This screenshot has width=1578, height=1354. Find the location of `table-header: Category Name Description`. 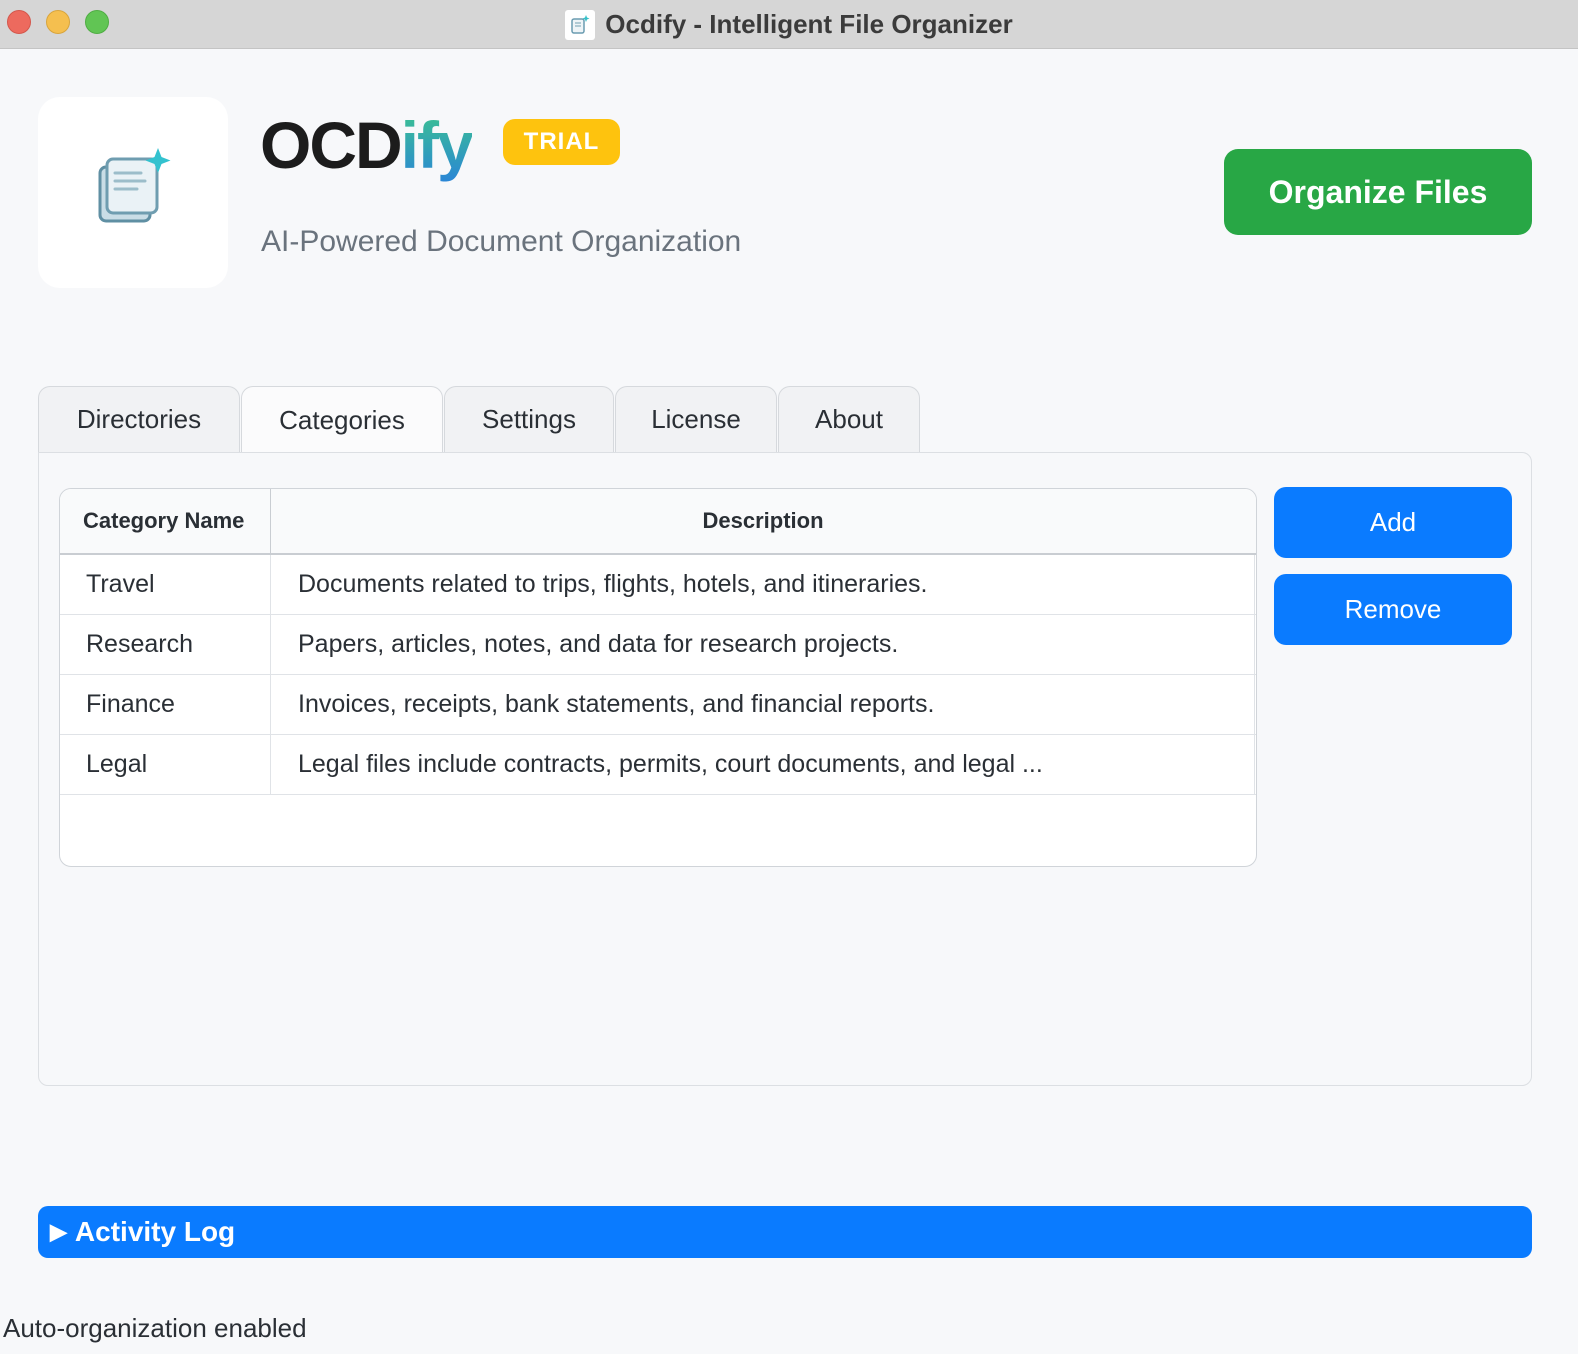

table-header: Category Name Description is located at coordinates (658, 522).